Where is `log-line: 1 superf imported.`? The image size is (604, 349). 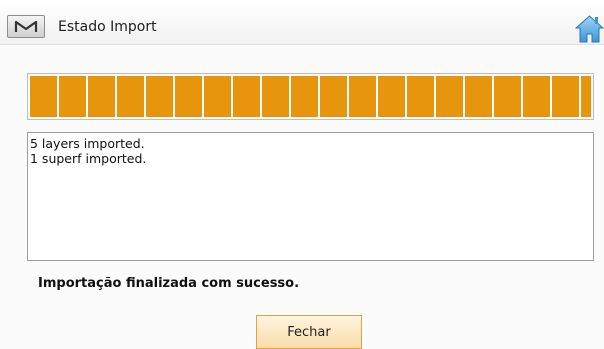
log-line: 1 superf imported. is located at coordinates (88, 158).